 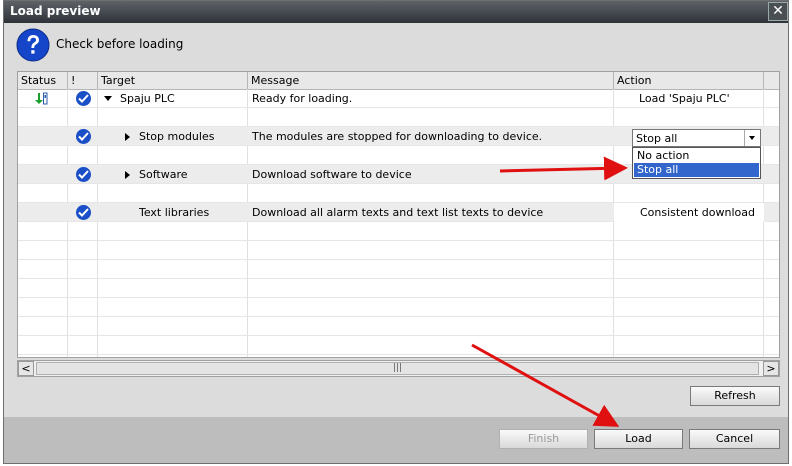 I want to click on cancel-button: Cancel, so click(x=734, y=439).